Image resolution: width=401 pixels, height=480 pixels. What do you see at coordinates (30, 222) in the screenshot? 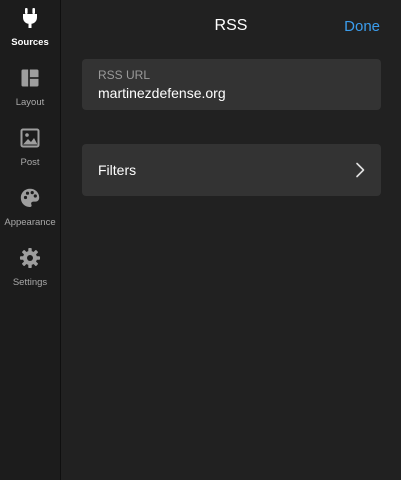
I see `sidebar-item-label: Appearance` at bounding box center [30, 222].